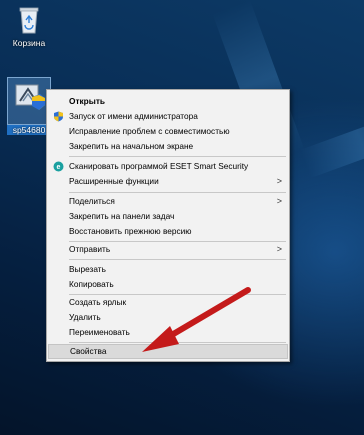  I want to click on annotation-arrow, so click(196, 319).